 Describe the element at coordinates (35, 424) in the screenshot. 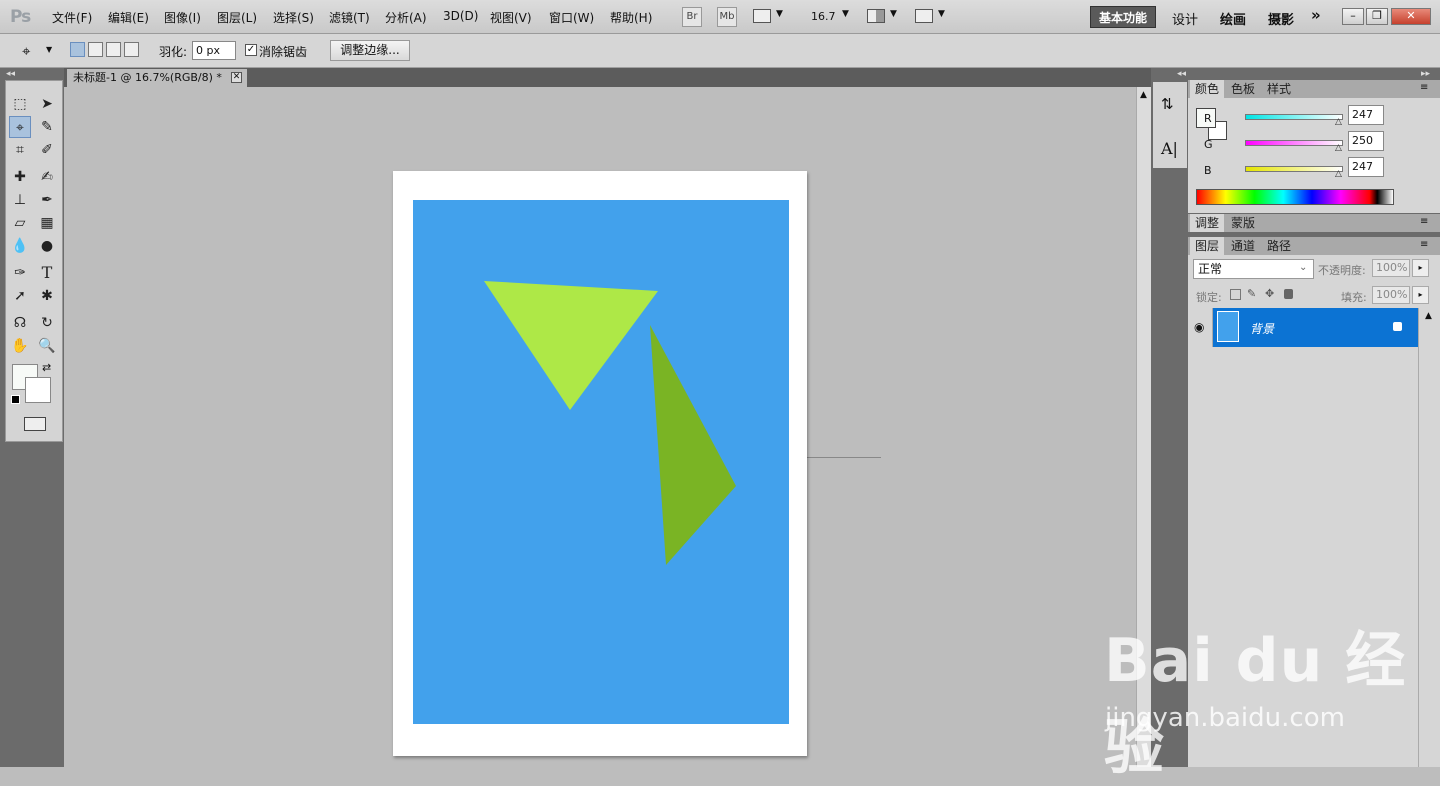

I see `quick-mask-icon` at that location.